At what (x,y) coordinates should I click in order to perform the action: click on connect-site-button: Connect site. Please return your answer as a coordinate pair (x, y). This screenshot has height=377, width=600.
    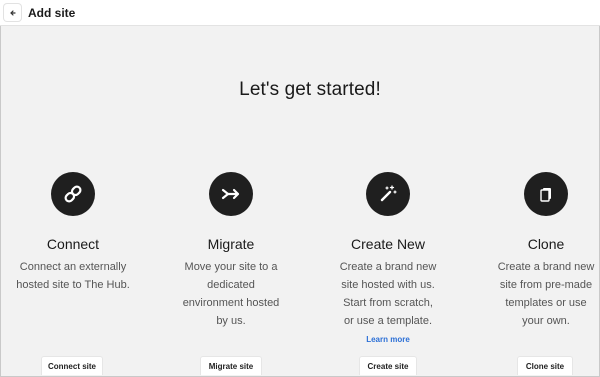
    Looking at the image, I should click on (72, 365).